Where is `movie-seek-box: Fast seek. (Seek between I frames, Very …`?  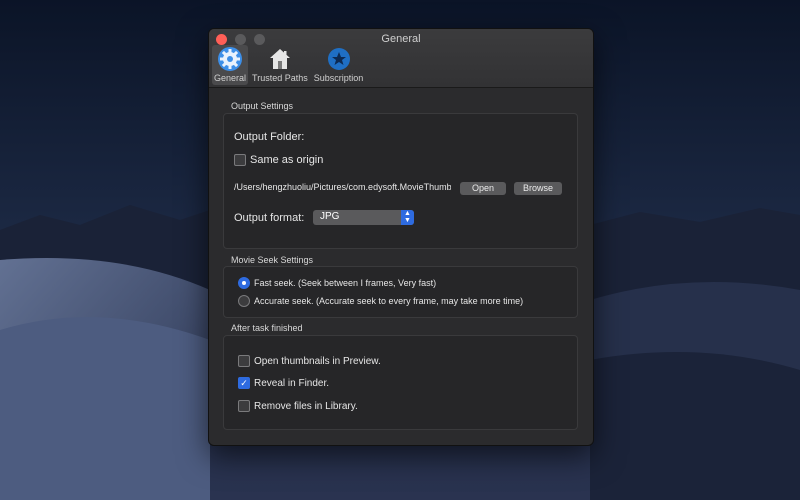 movie-seek-box: Fast seek. (Seek between I frames, Very … is located at coordinates (400, 292).